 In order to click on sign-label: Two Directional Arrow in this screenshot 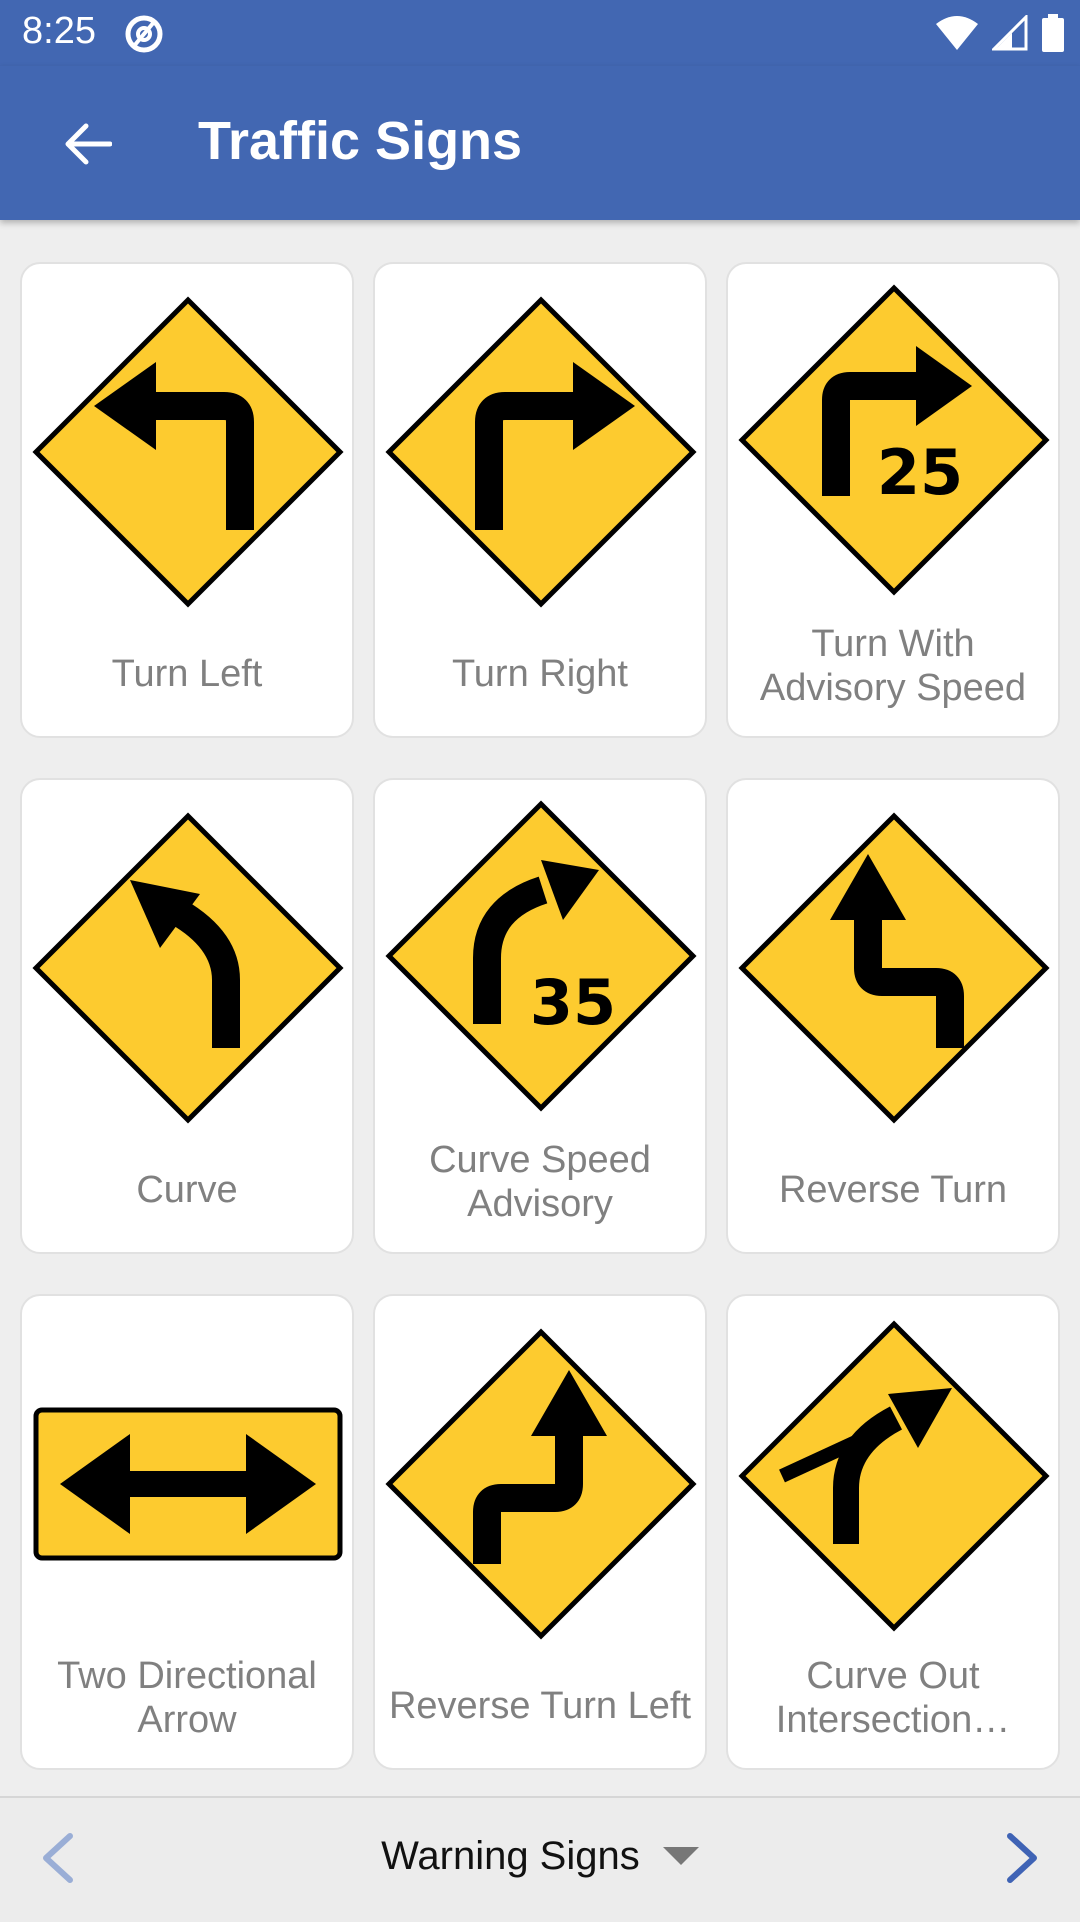, I will do `click(187, 1698)`.